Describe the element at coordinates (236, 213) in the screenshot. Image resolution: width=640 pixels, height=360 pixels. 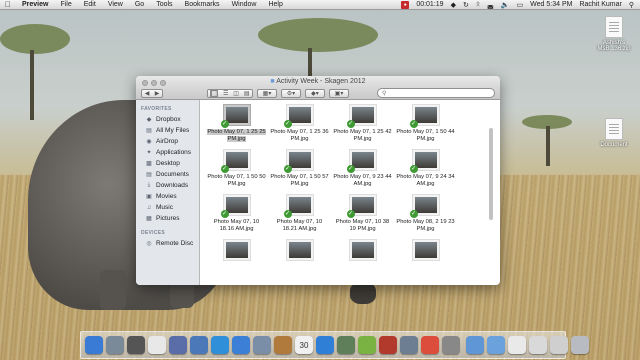
I see `file-item: ✓ Photo May 07, 10 18.16 AM.jpg` at that location.